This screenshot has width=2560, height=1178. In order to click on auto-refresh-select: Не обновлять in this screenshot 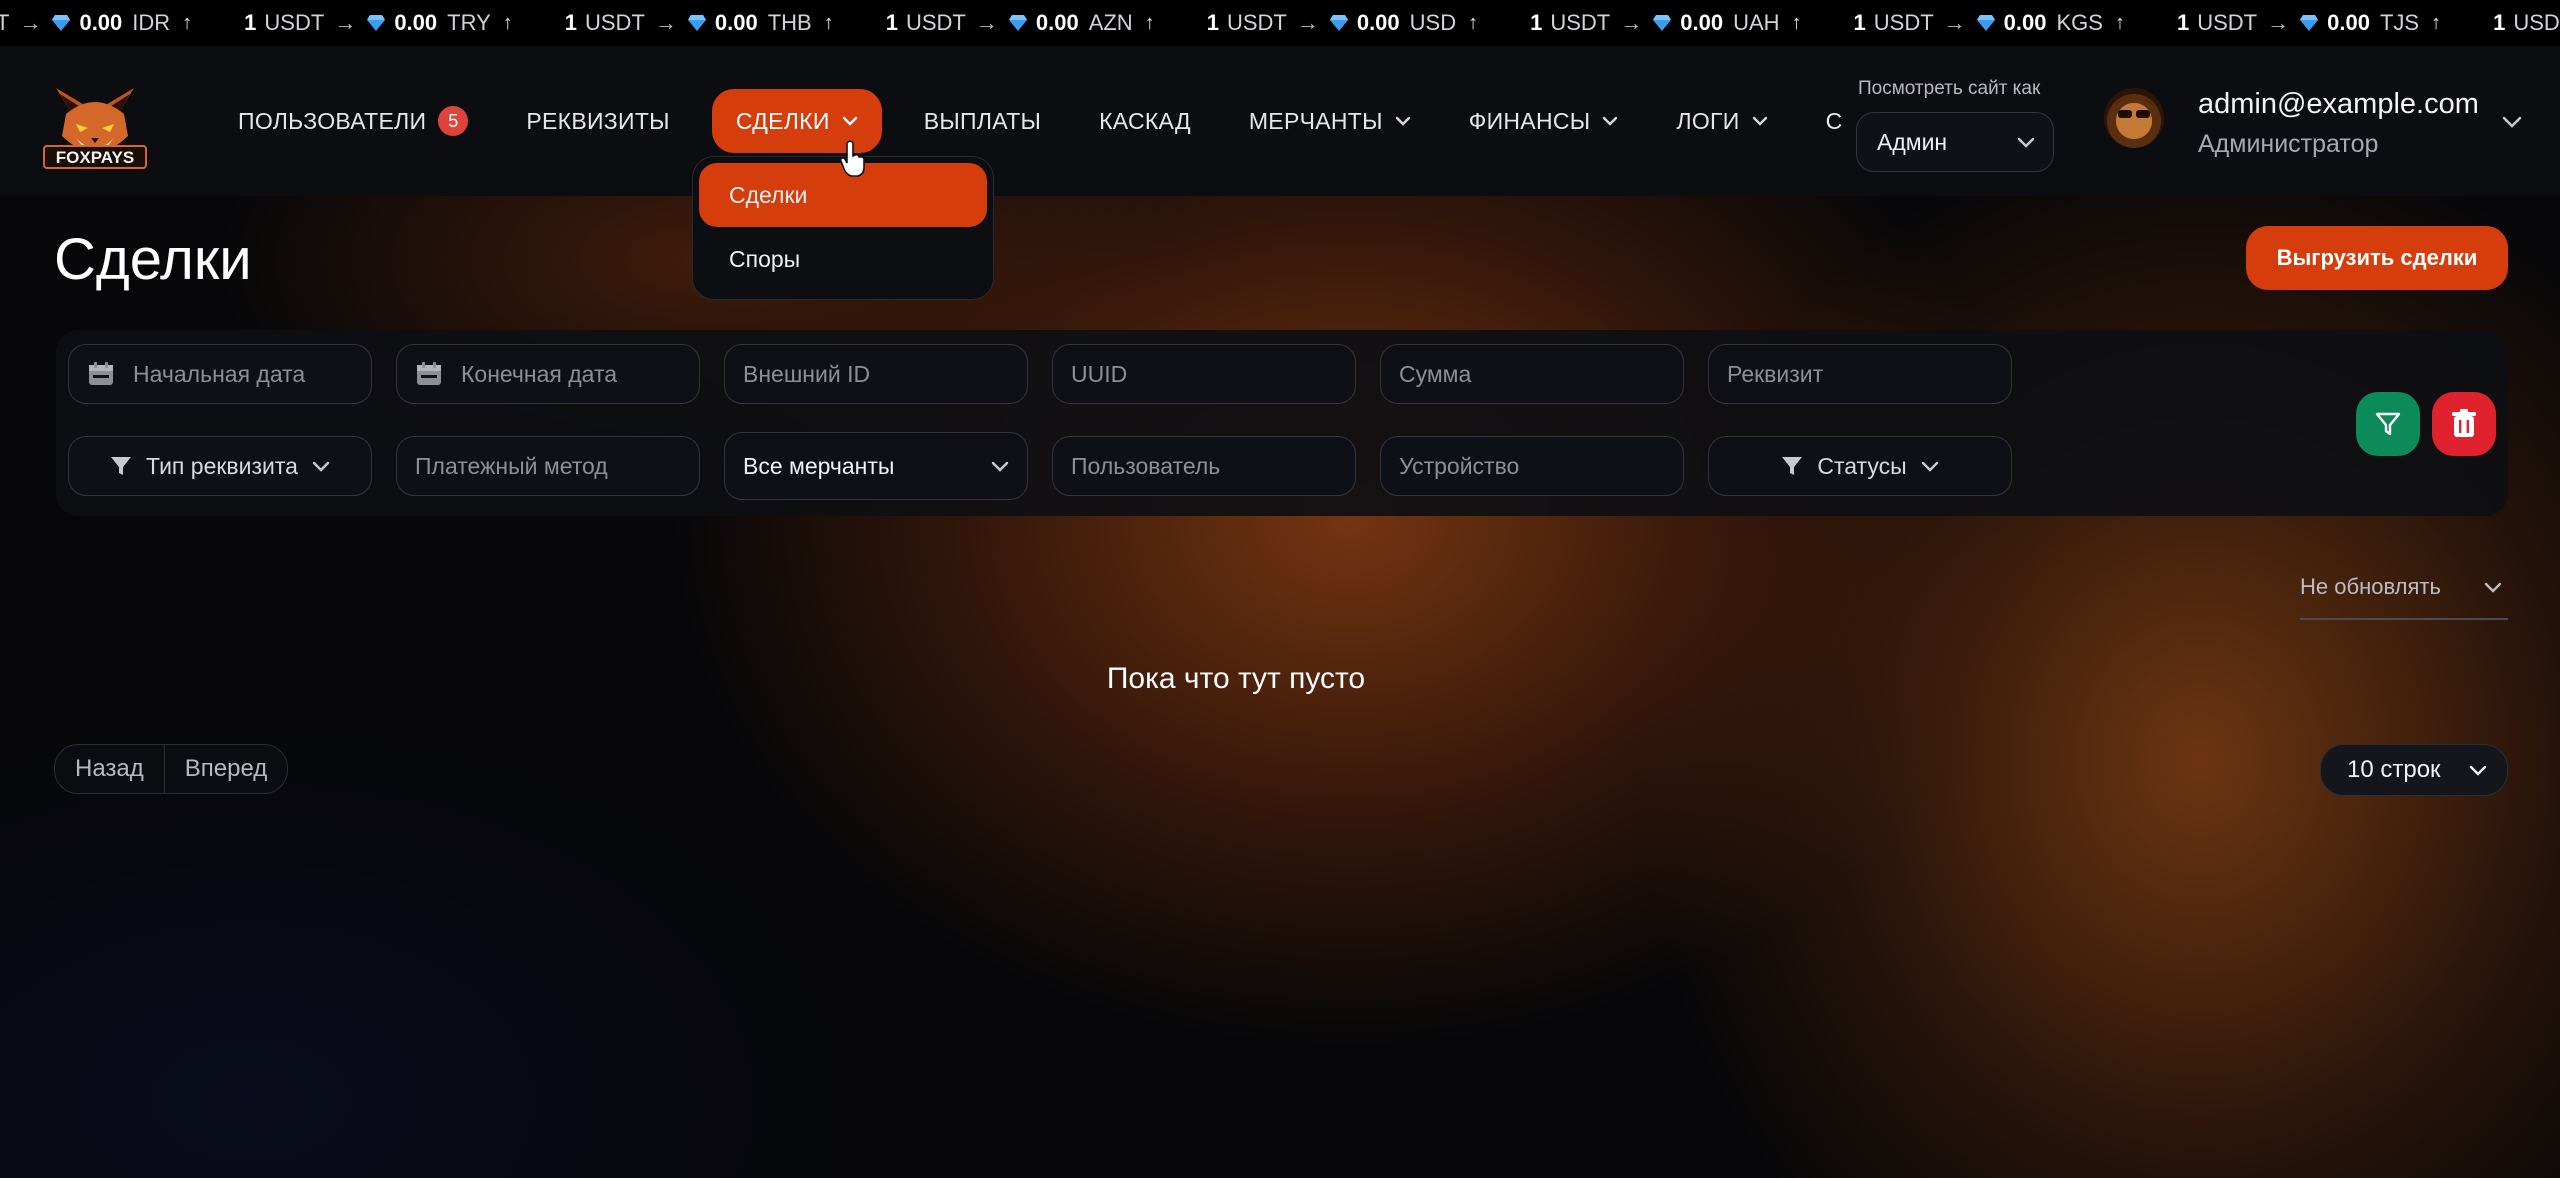, I will do `click(2404, 588)`.